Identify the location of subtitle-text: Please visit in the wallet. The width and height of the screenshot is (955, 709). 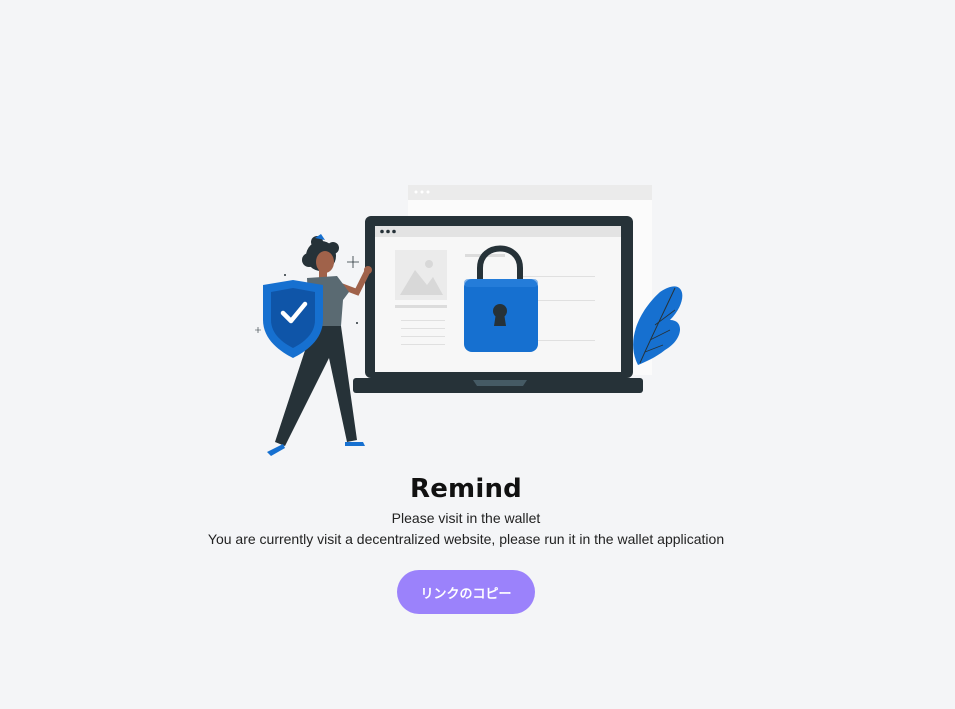
(466, 518).